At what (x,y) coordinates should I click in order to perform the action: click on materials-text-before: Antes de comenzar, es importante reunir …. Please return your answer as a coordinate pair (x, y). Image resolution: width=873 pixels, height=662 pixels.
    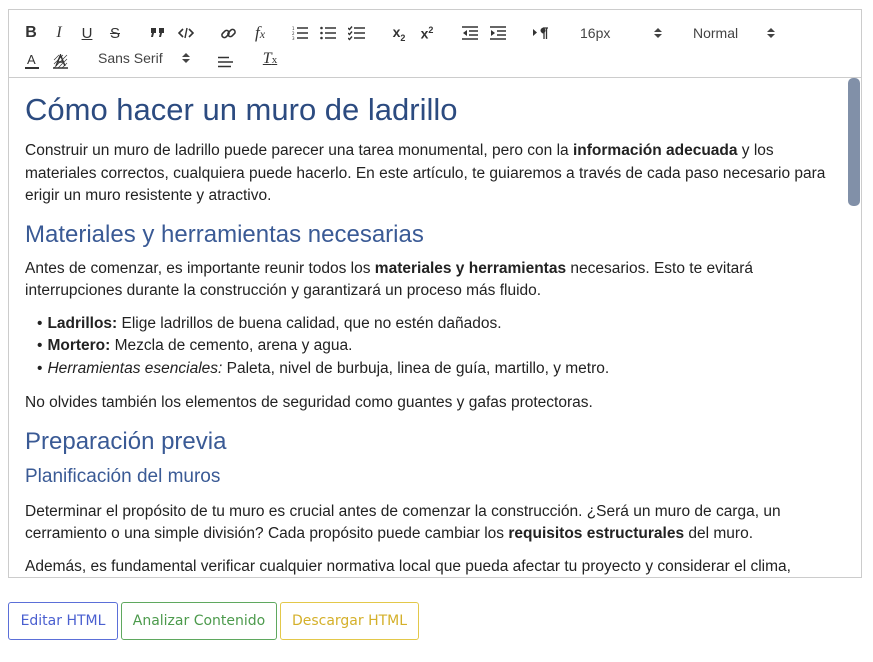
    Looking at the image, I should click on (200, 268).